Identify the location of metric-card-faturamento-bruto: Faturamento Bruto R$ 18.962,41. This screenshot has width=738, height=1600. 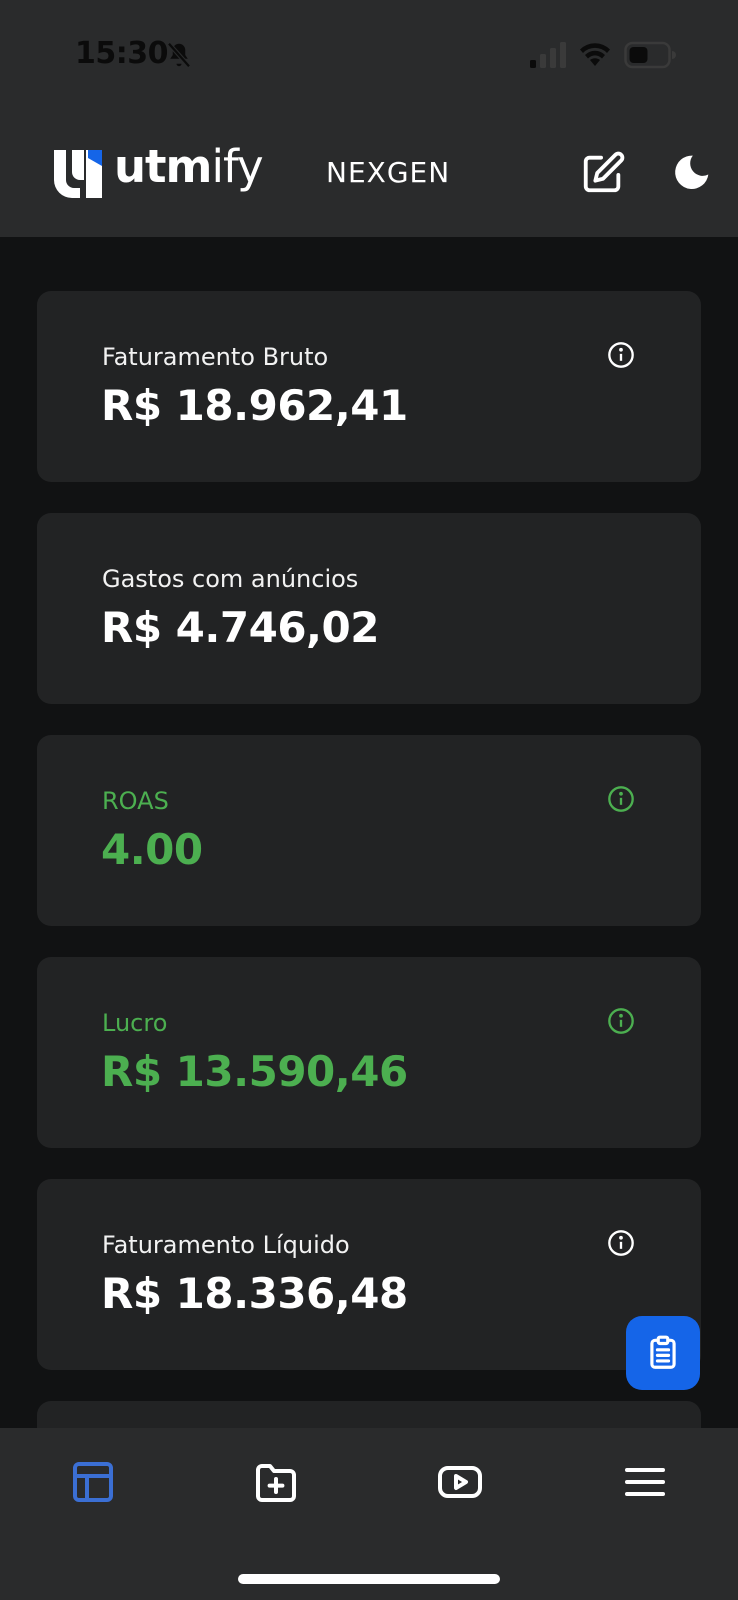
(369, 386).